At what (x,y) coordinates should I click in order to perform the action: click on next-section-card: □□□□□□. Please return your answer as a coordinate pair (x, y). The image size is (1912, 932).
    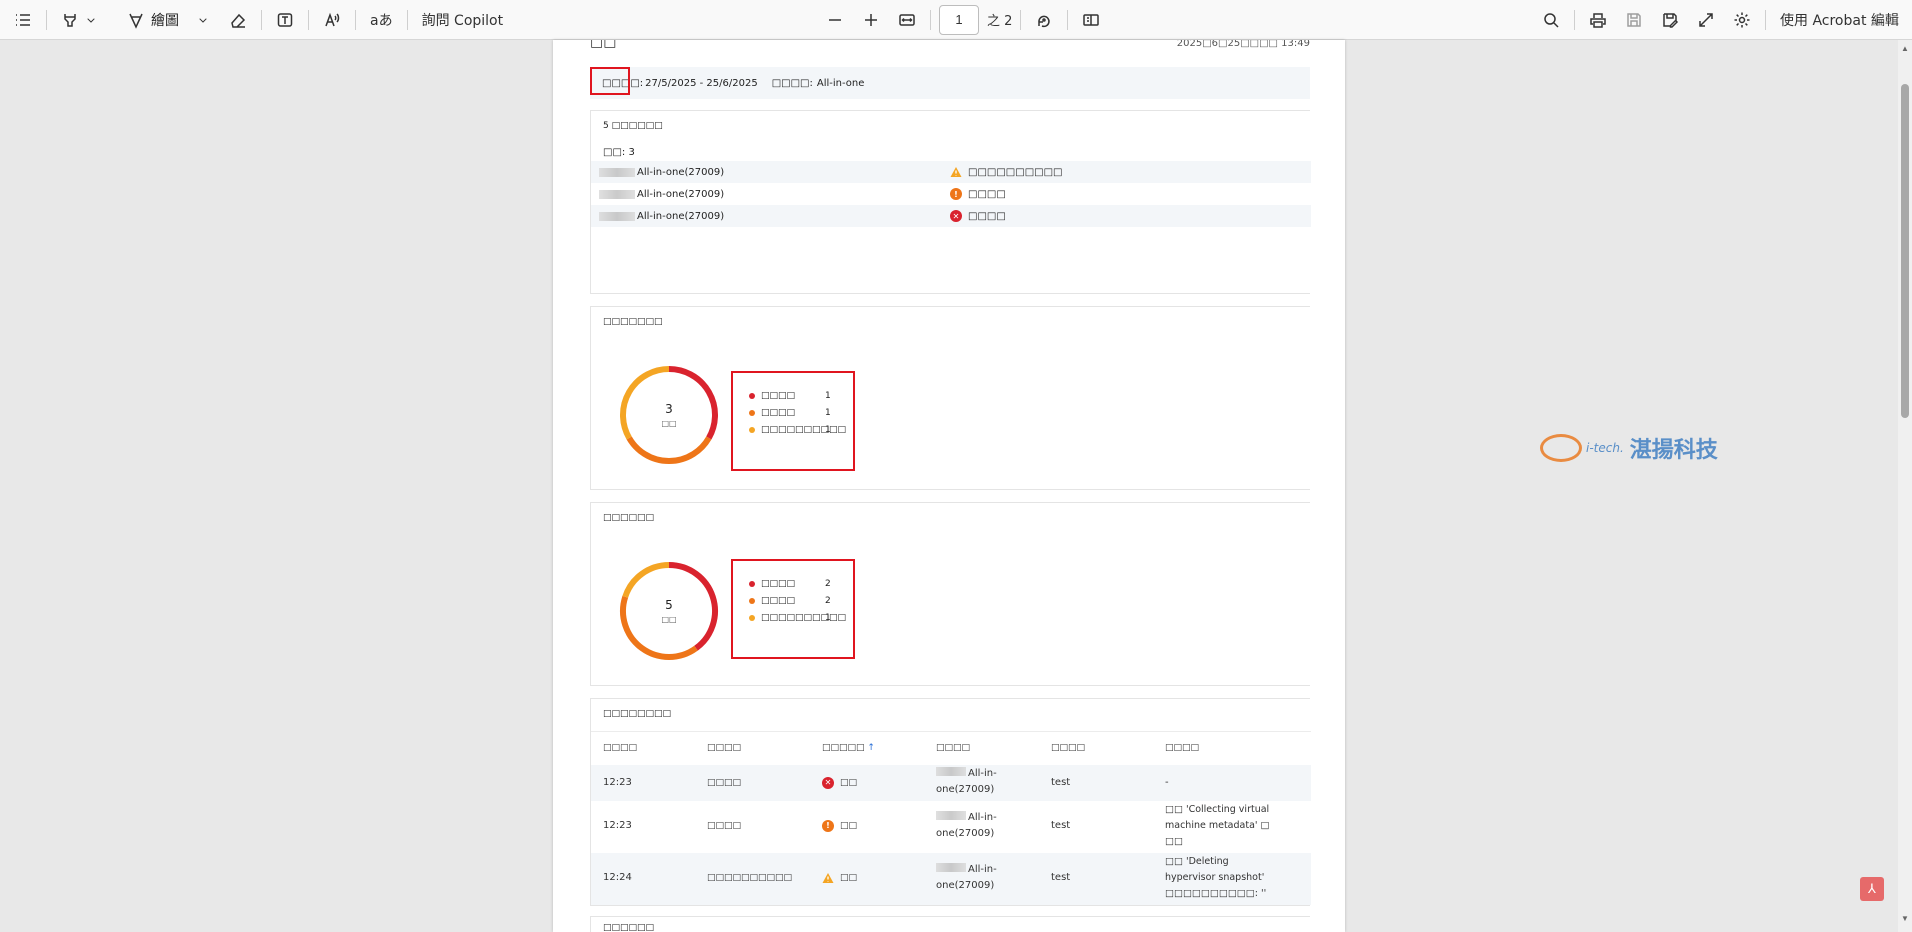
    Looking at the image, I should click on (950, 924).